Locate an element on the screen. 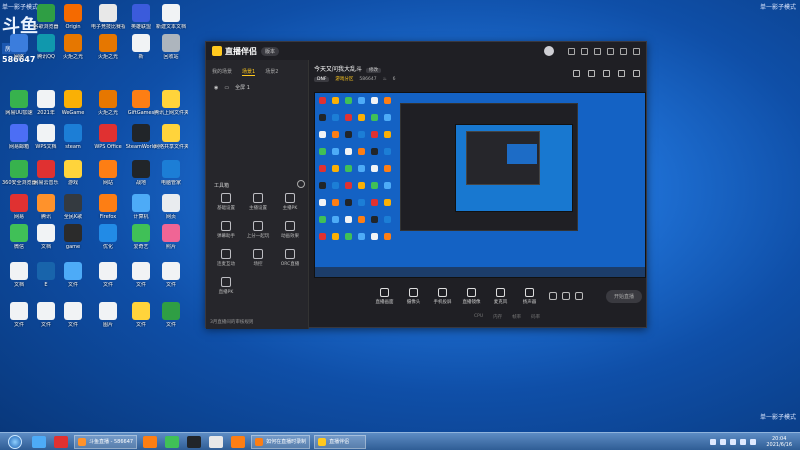 The image size is (800, 450). tool-item: 主播设置 is located at coordinates (258, 202).